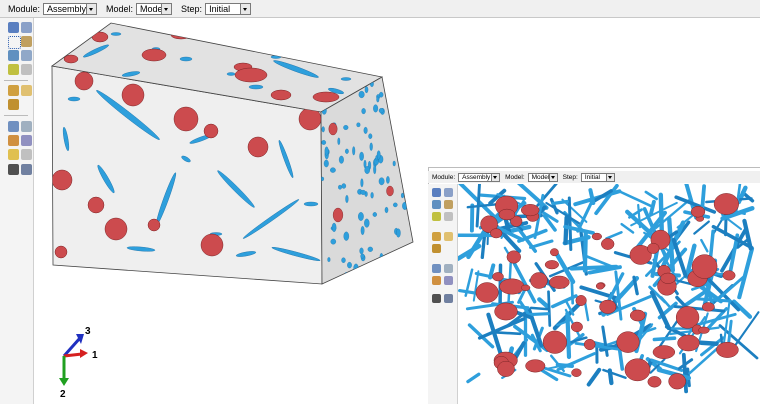 The image size is (760, 404). I want to click on axis-2-label: 2, so click(63, 394).